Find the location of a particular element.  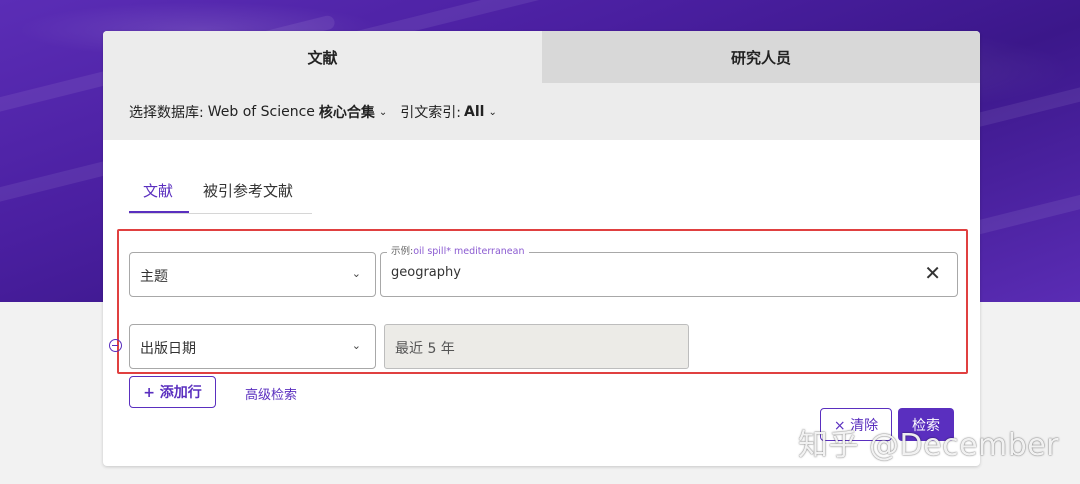

active-tab-underline is located at coordinates (159, 212).